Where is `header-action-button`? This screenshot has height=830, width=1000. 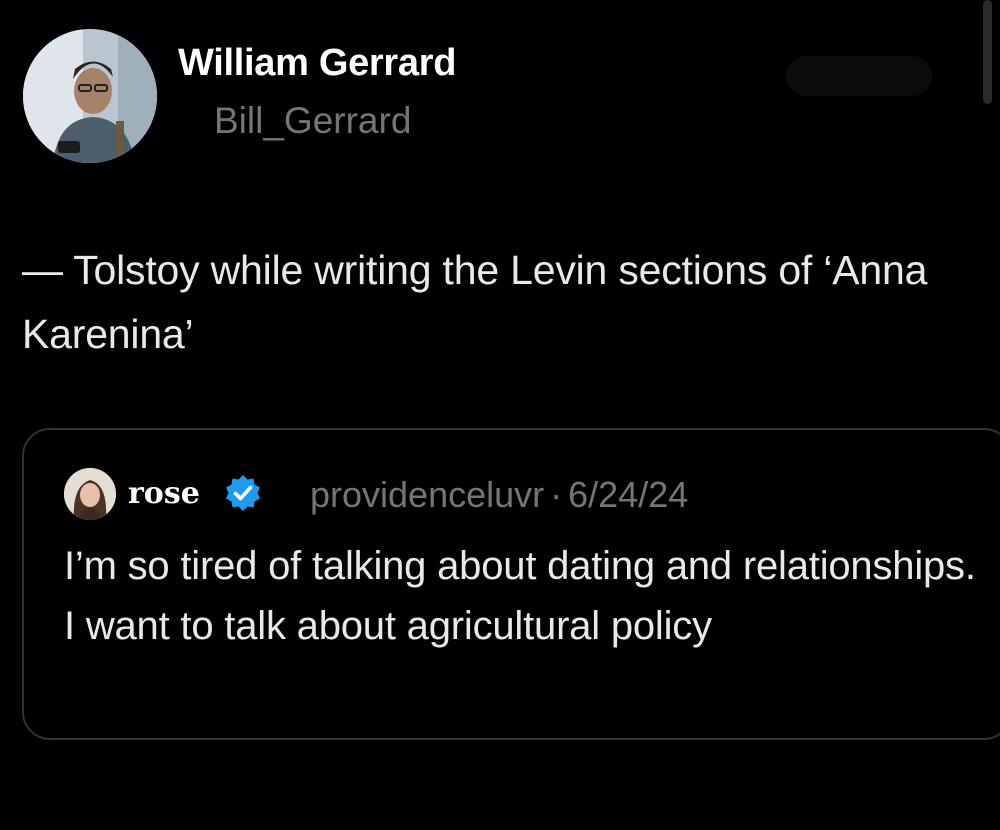 header-action-button is located at coordinates (859, 76).